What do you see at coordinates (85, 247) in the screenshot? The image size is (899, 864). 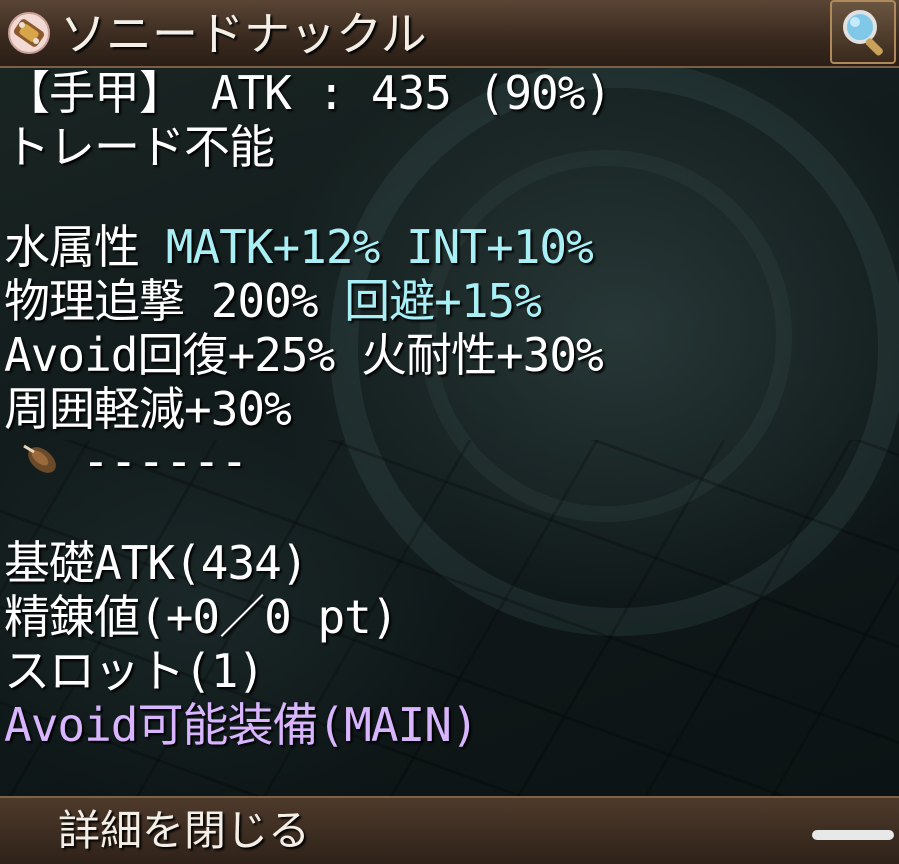 I see `stat-label: 水属性` at bounding box center [85, 247].